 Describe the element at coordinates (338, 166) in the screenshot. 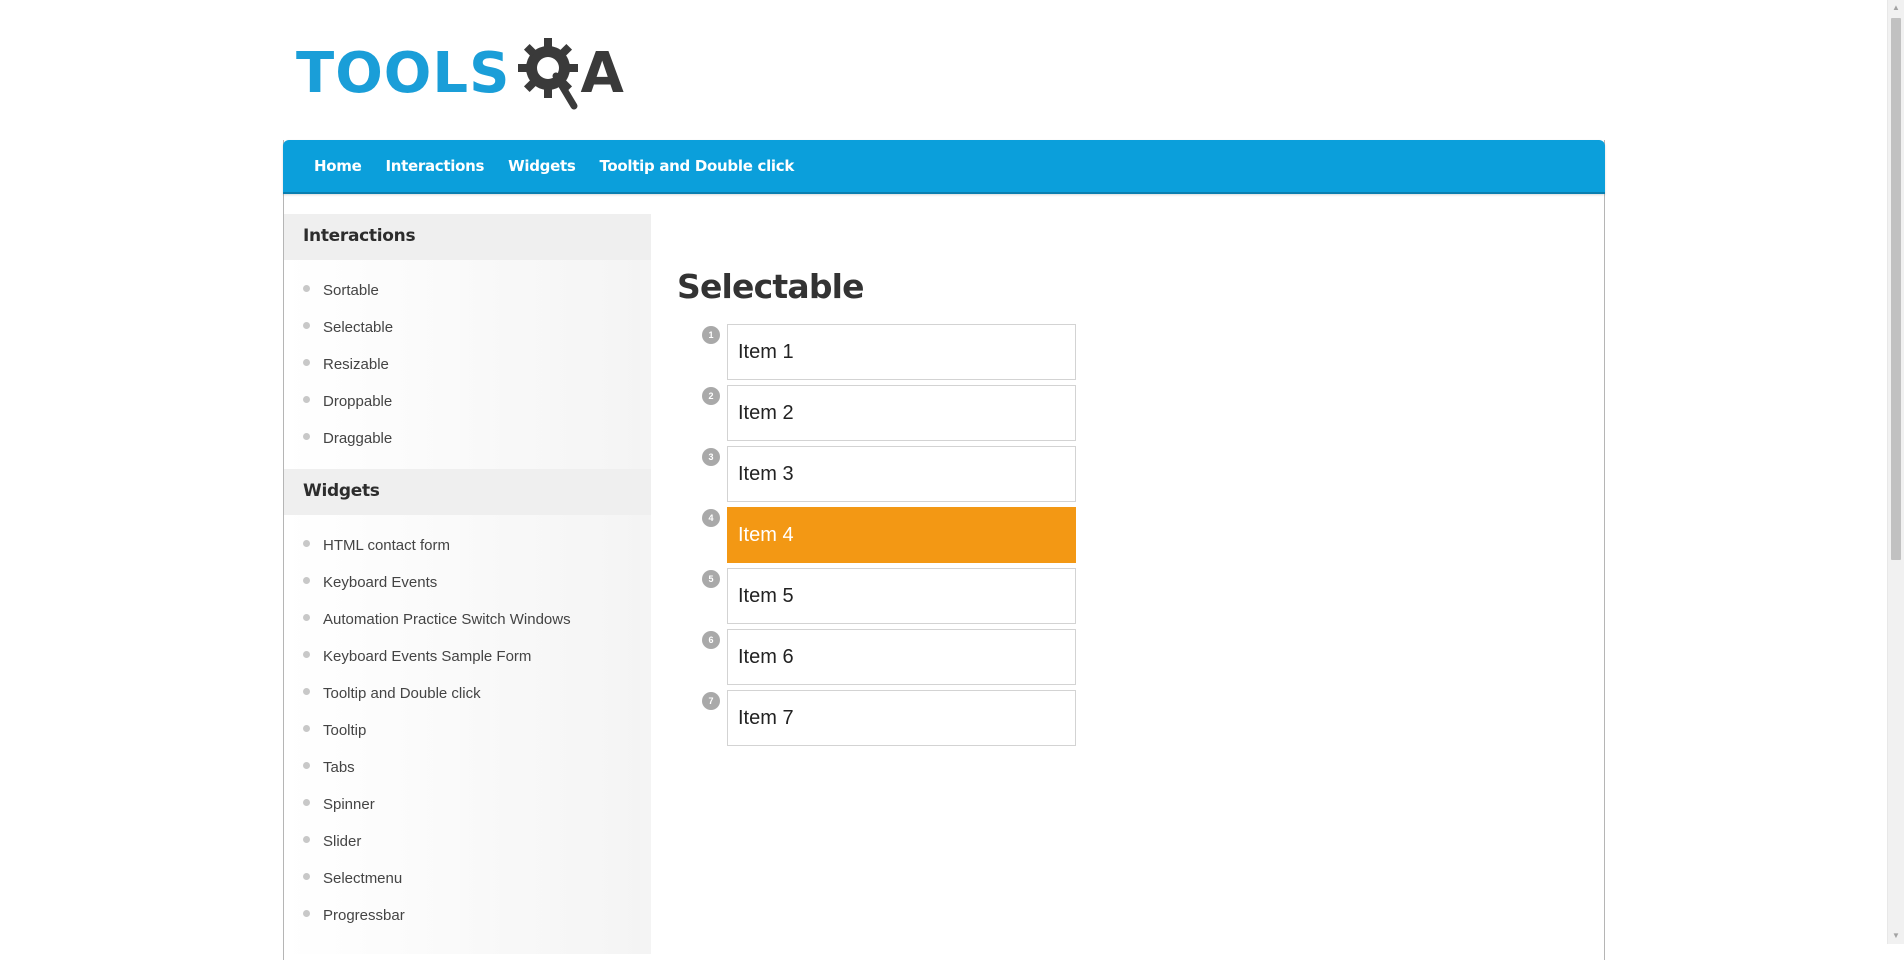

I see `nav-home: Home` at that location.